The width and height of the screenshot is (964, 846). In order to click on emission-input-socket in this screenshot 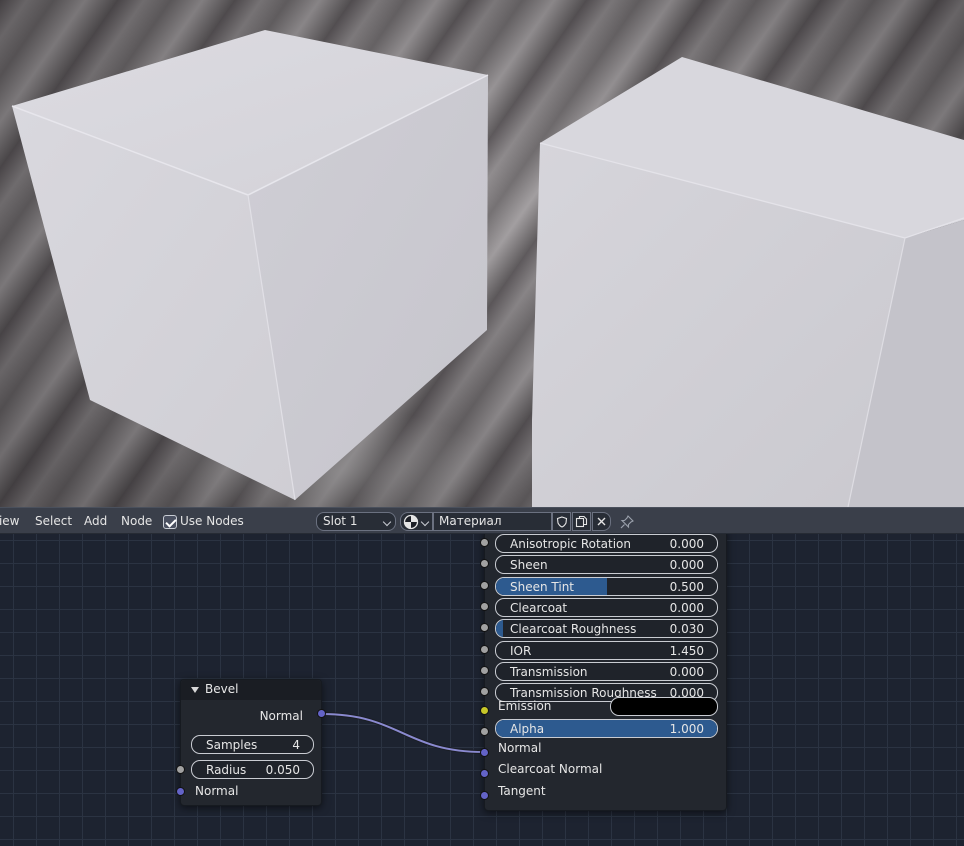, I will do `click(484, 710)`.